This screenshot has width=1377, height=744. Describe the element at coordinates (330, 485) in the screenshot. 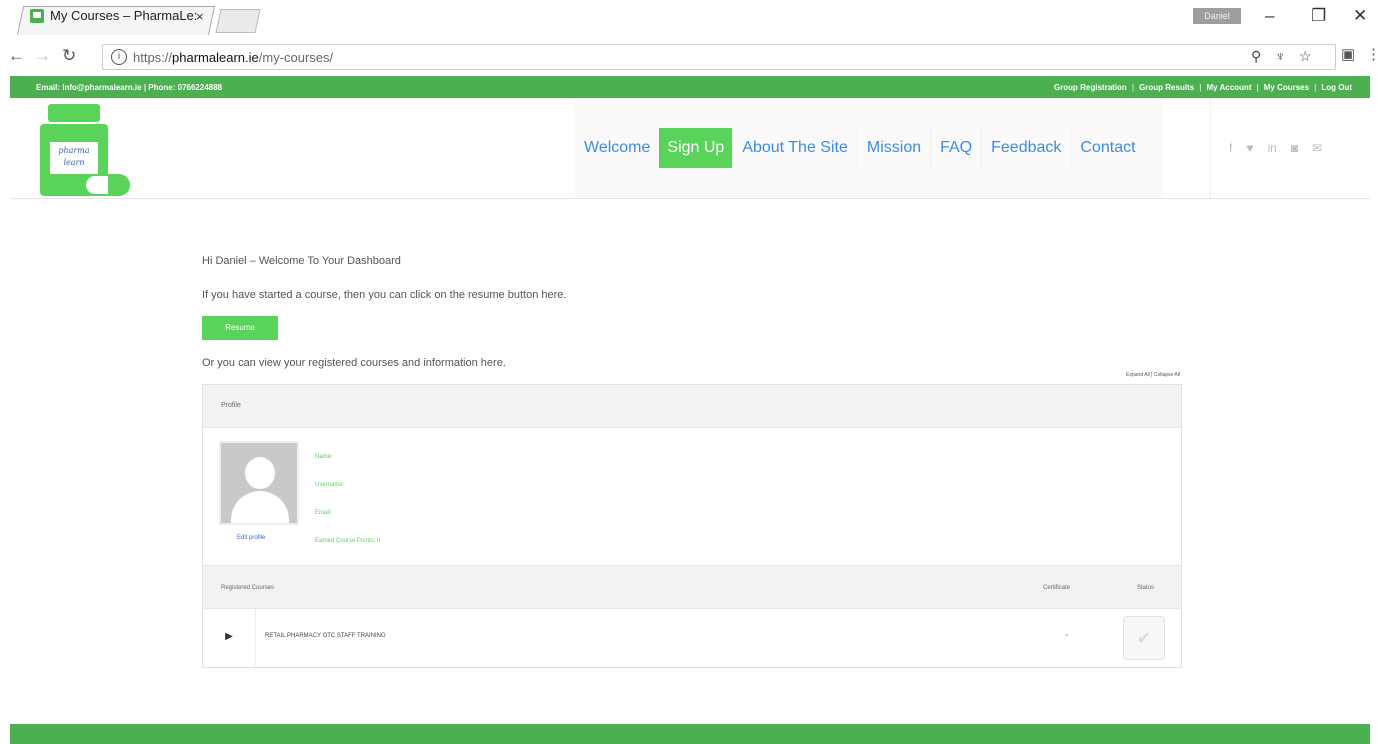

I see `profile-username-label: Username:` at that location.